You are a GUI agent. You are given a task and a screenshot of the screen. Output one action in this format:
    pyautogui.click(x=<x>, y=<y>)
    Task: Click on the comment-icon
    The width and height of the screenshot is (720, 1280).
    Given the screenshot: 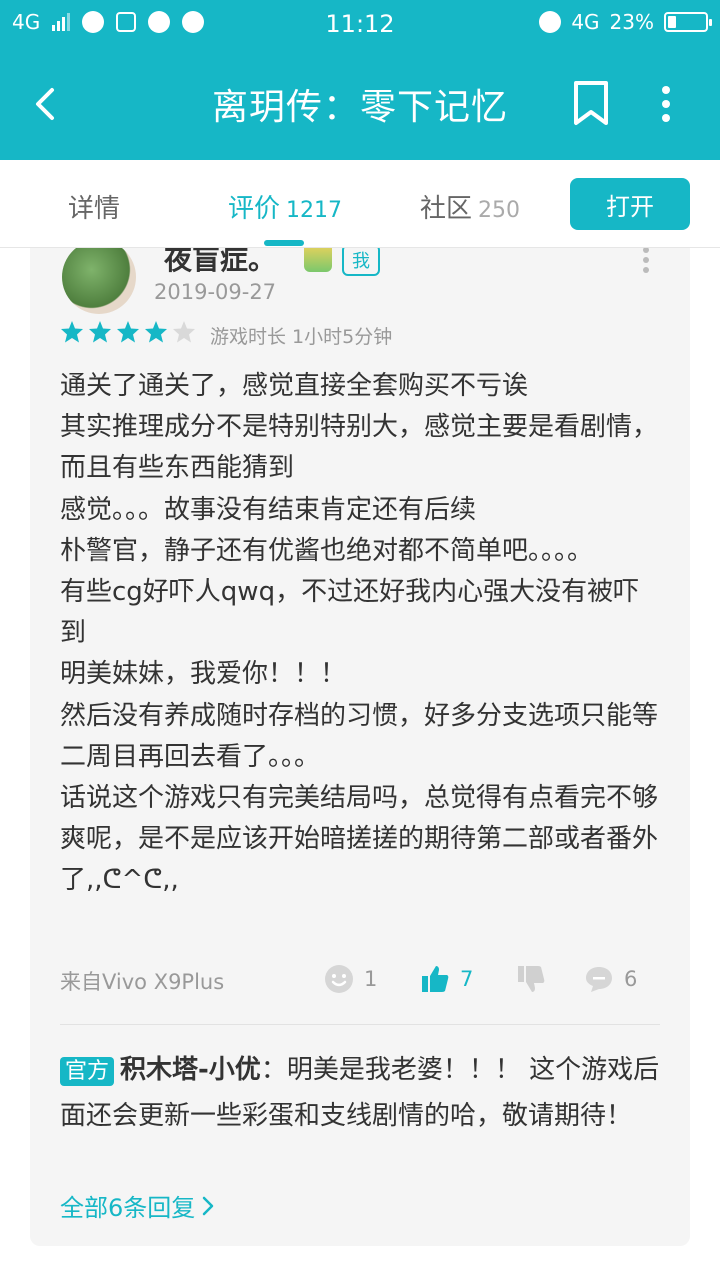 What is the action you would take?
    pyautogui.click(x=599, y=979)
    